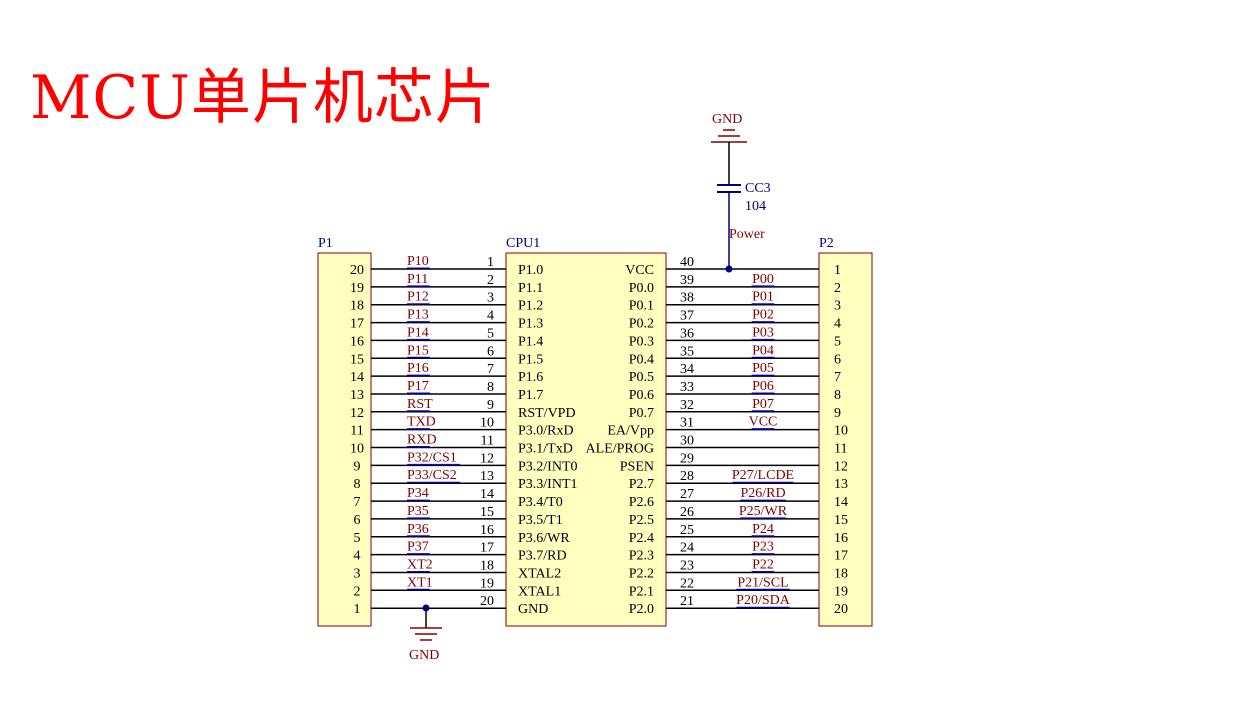 The image size is (1236, 705). I want to click on cpu-pin-name: P2.3, so click(641, 556).